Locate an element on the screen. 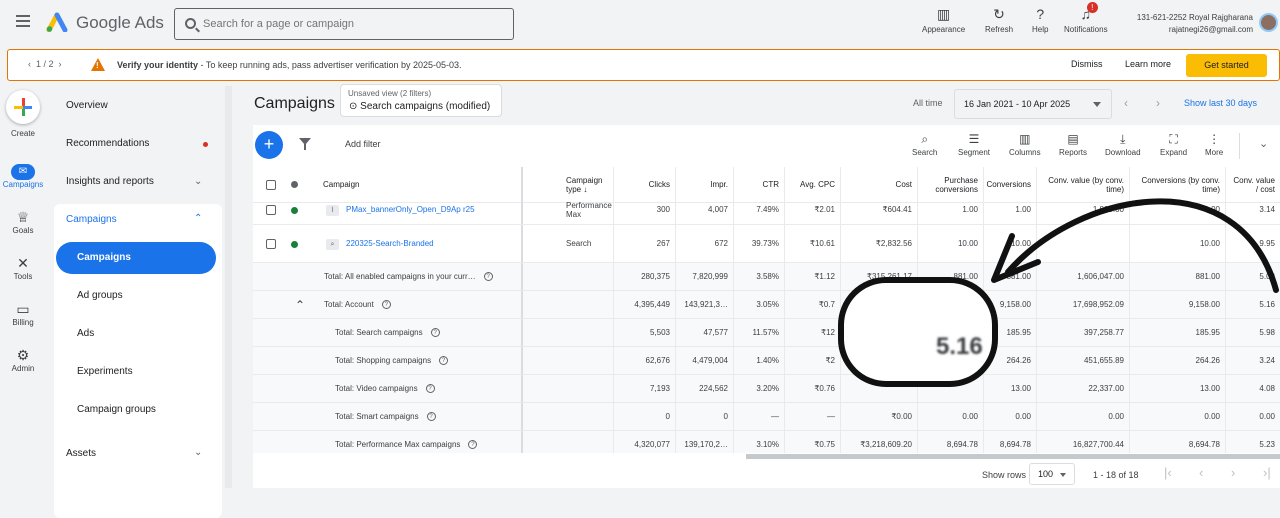 The height and width of the screenshot is (518, 1280). learn-more-button: Learn more is located at coordinates (1148, 64).